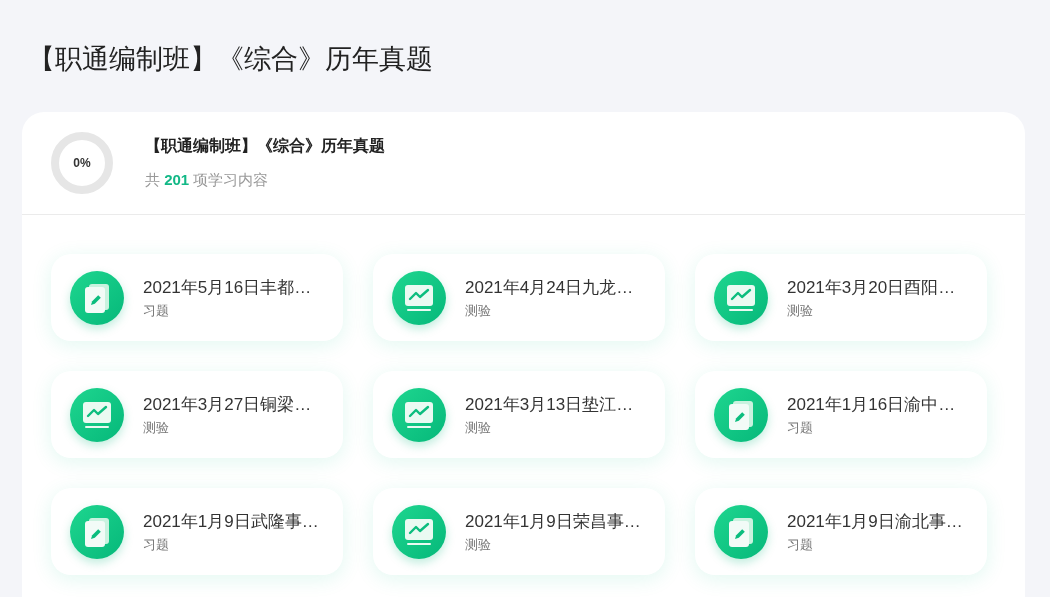  Describe the element at coordinates (207, 180) in the screenshot. I see `course-summary: 共 201 项学习内容` at that location.